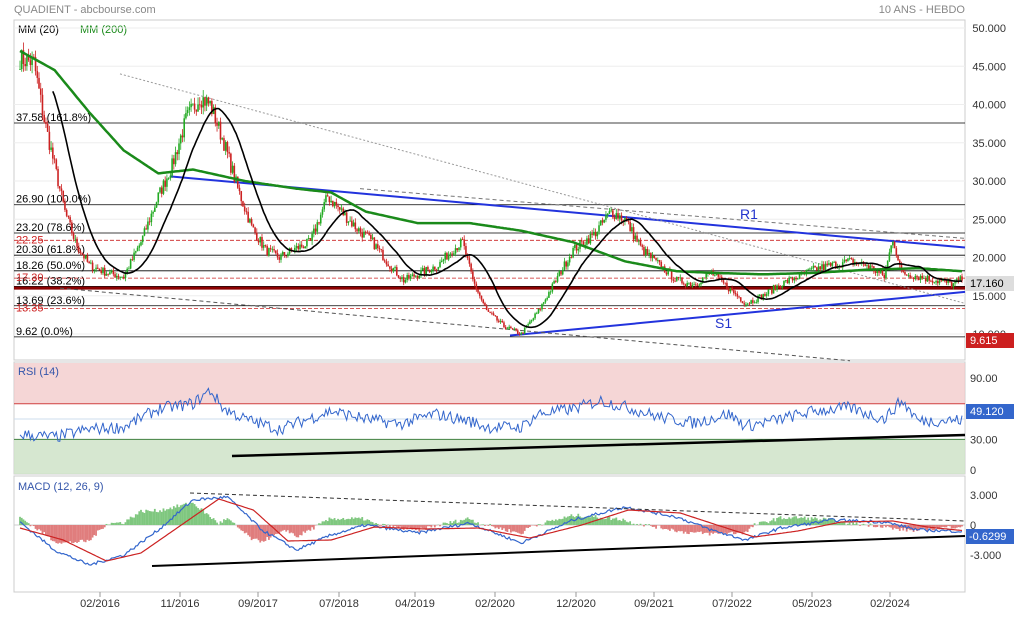  I want to click on x-tick-label: 07/2022, so click(732, 604).